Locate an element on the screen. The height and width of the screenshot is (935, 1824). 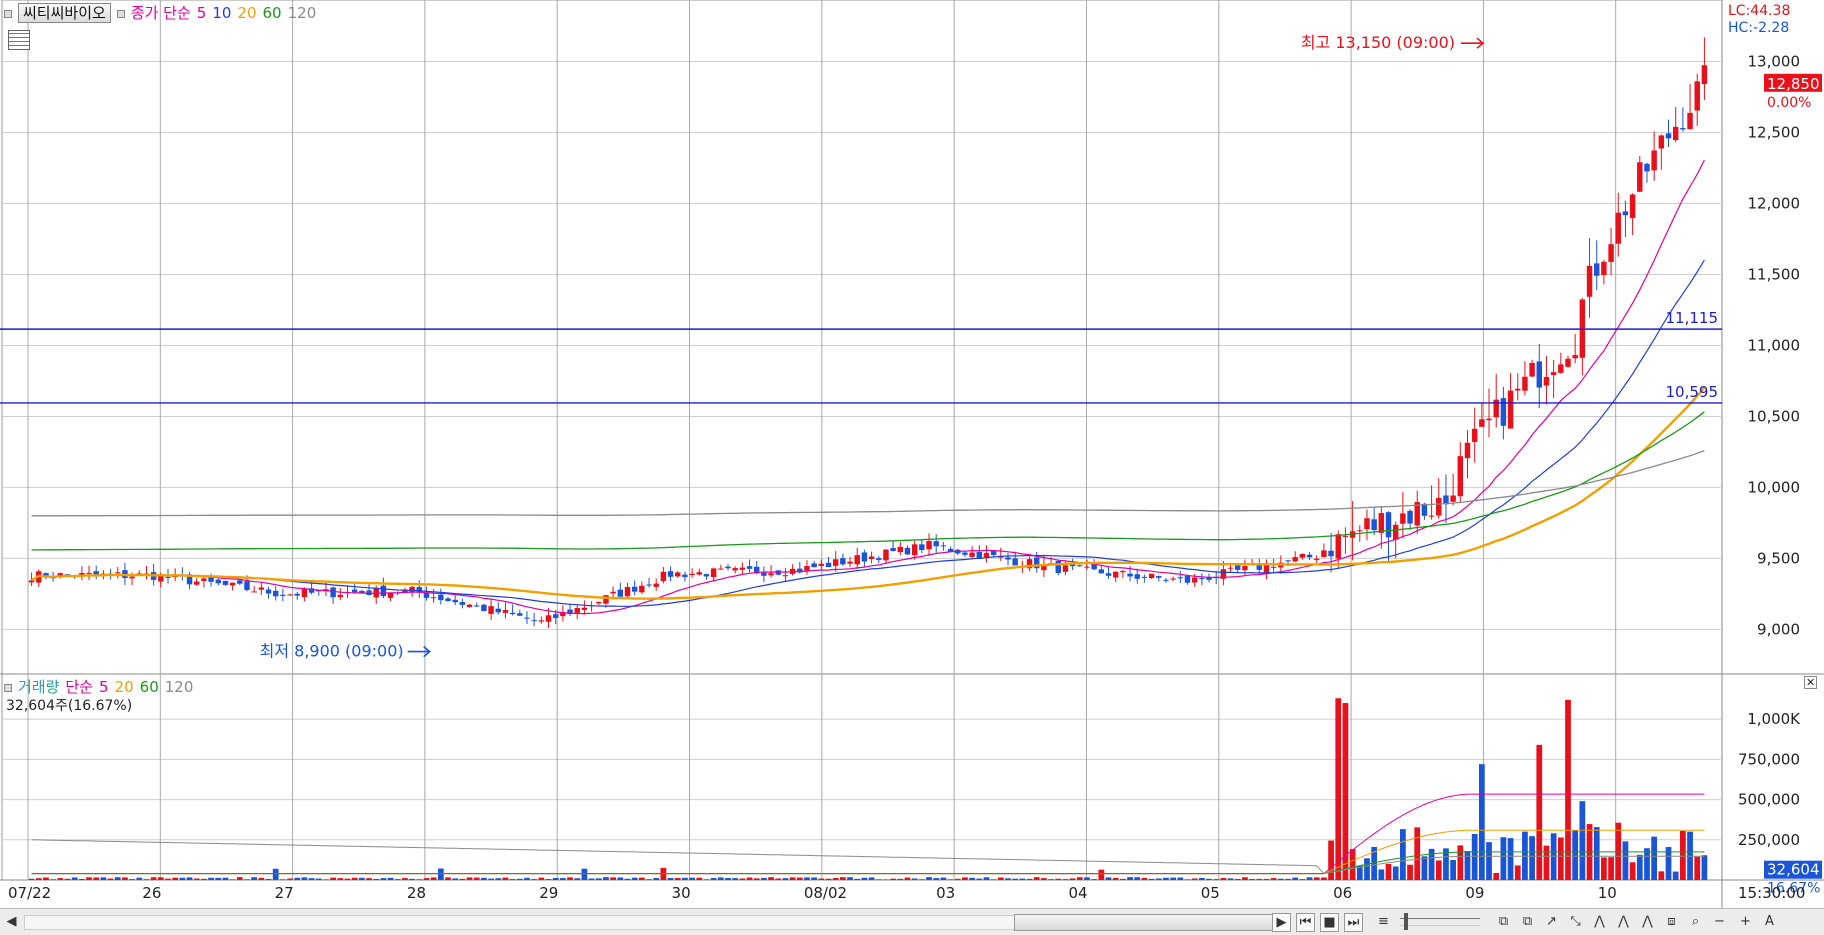
chart-scrollbar: ◀ ▶ ⏮ ■ ⏭ ≡ ⧉ ⧉ ↗ ⤡ ⋀ ⋀ ⋀ ⧈ ⌕ − + A is located at coordinates (912, 921).